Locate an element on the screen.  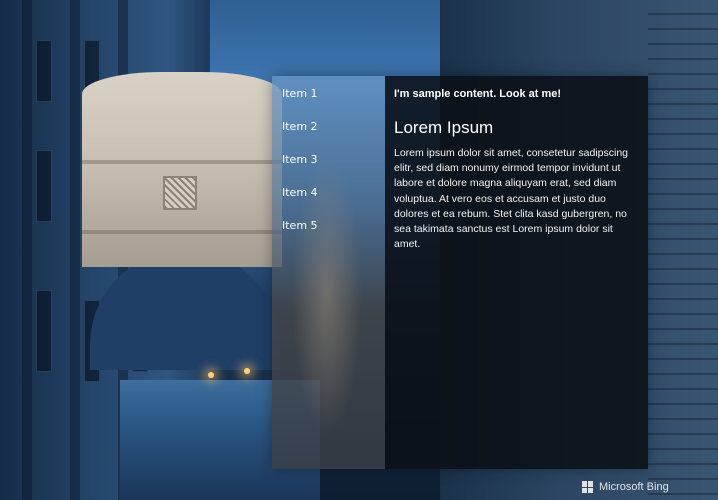
windows-logo-icon is located at coordinates (588, 487).